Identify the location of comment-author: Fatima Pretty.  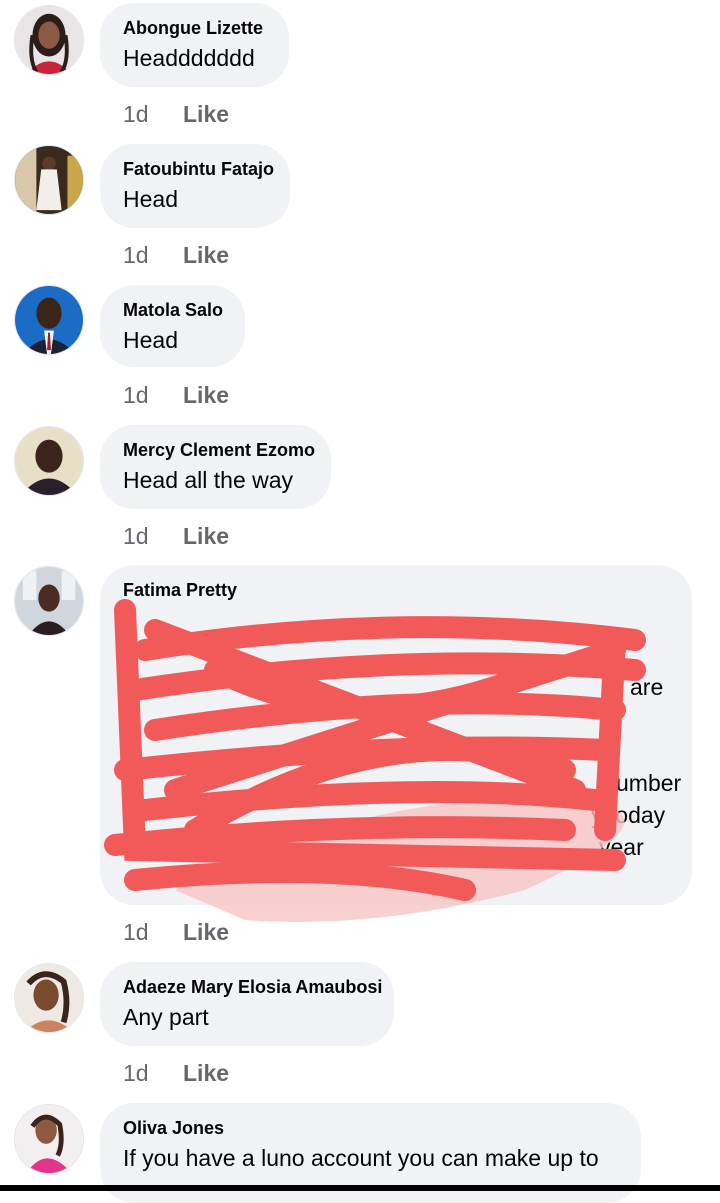
(396, 590).